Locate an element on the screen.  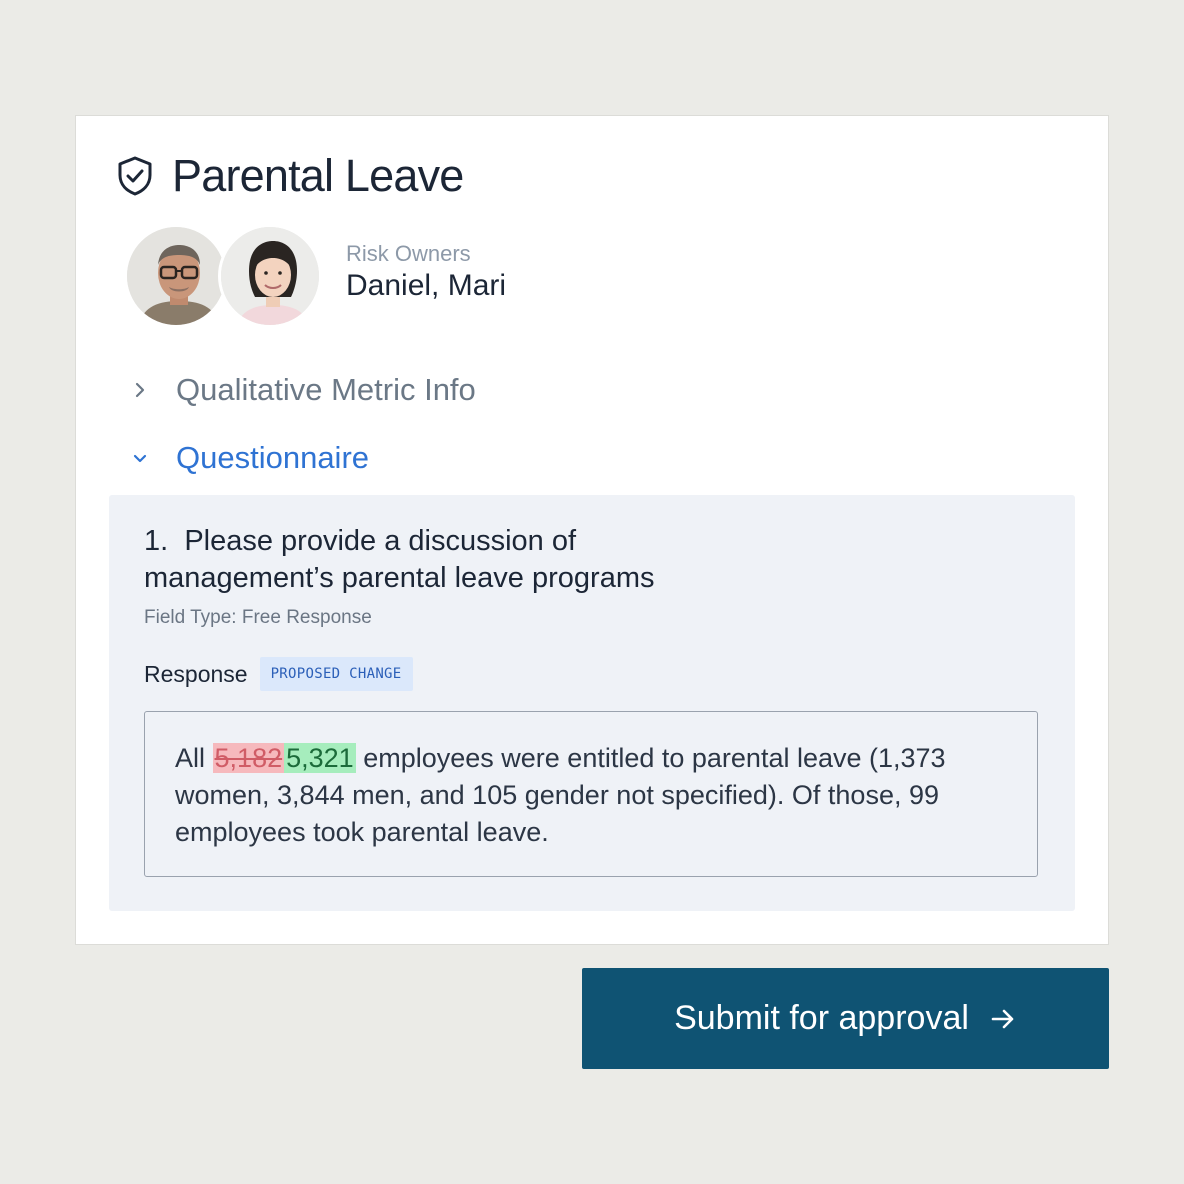
section-label: Qualitative Metric Info is located at coordinates (326, 389).